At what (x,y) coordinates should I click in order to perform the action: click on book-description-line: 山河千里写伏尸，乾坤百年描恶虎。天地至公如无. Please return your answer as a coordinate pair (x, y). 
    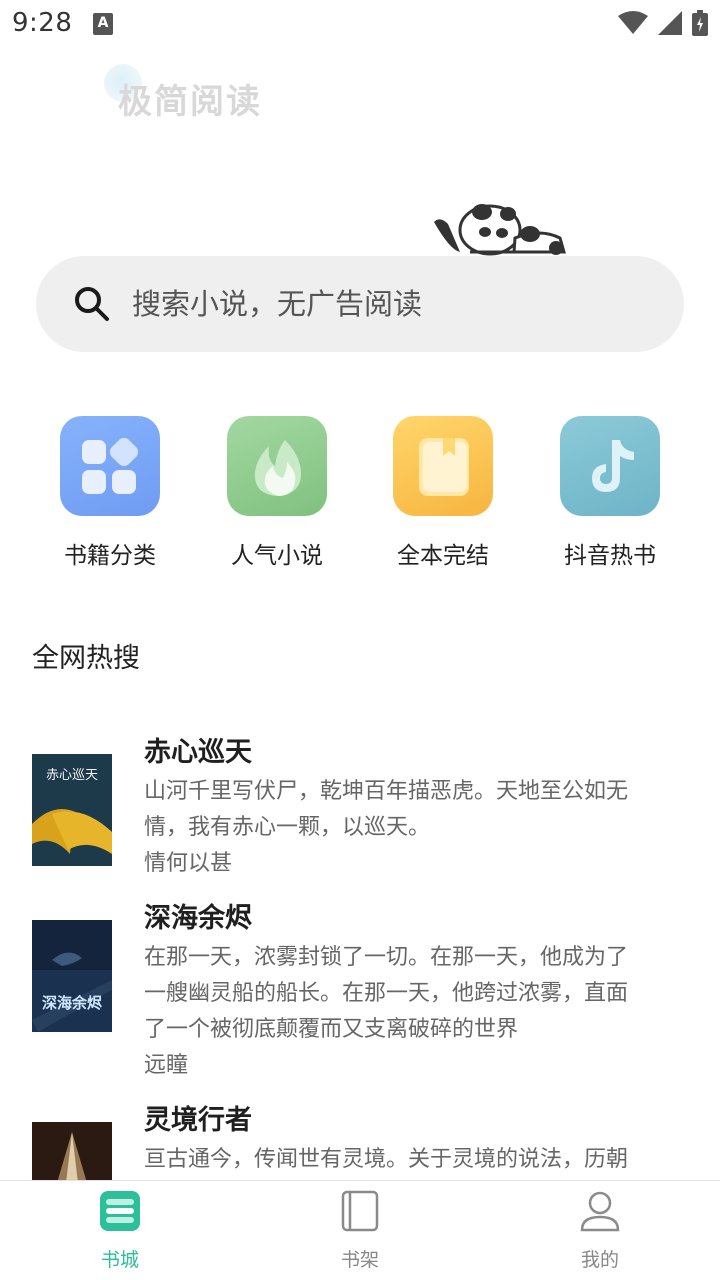
    Looking at the image, I should click on (386, 791).